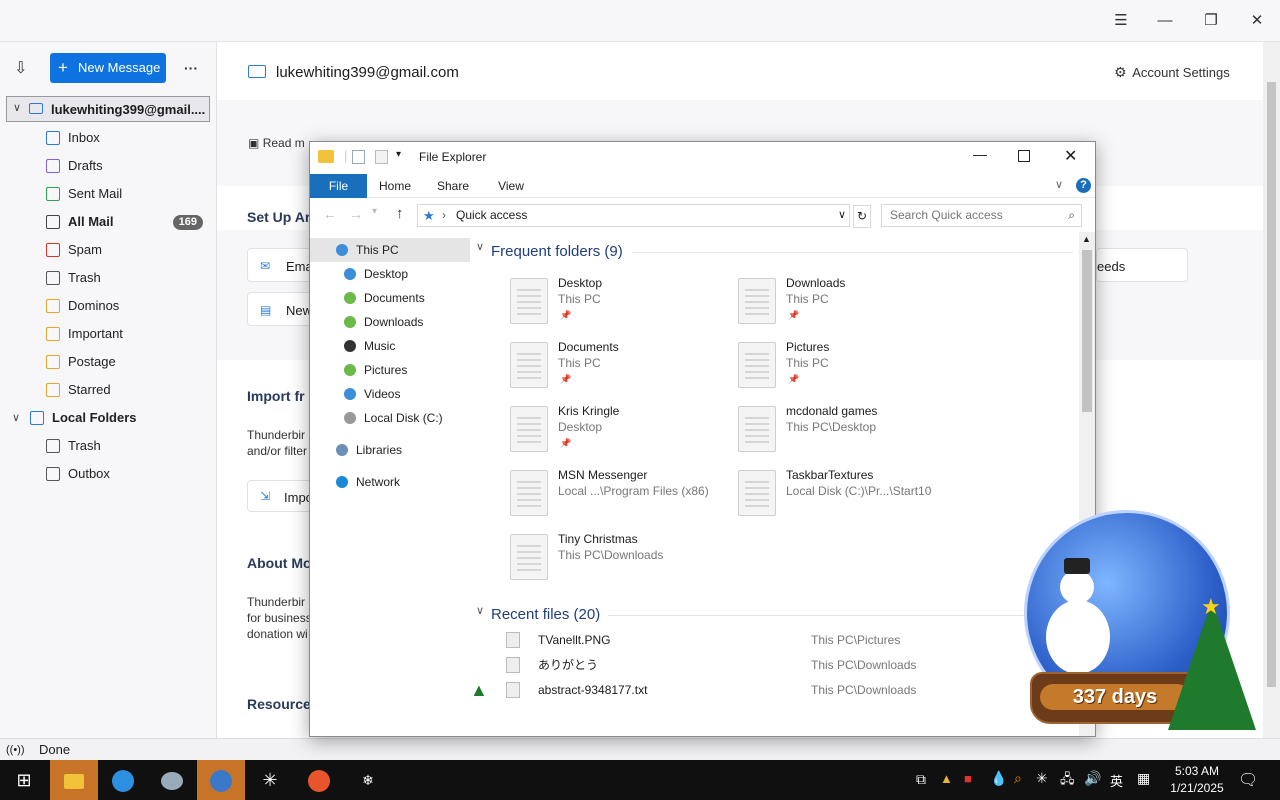  What do you see at coordinates (381, 157) in the screenshot?
I see `new-folder-icon` at bounding box center [381, 157].